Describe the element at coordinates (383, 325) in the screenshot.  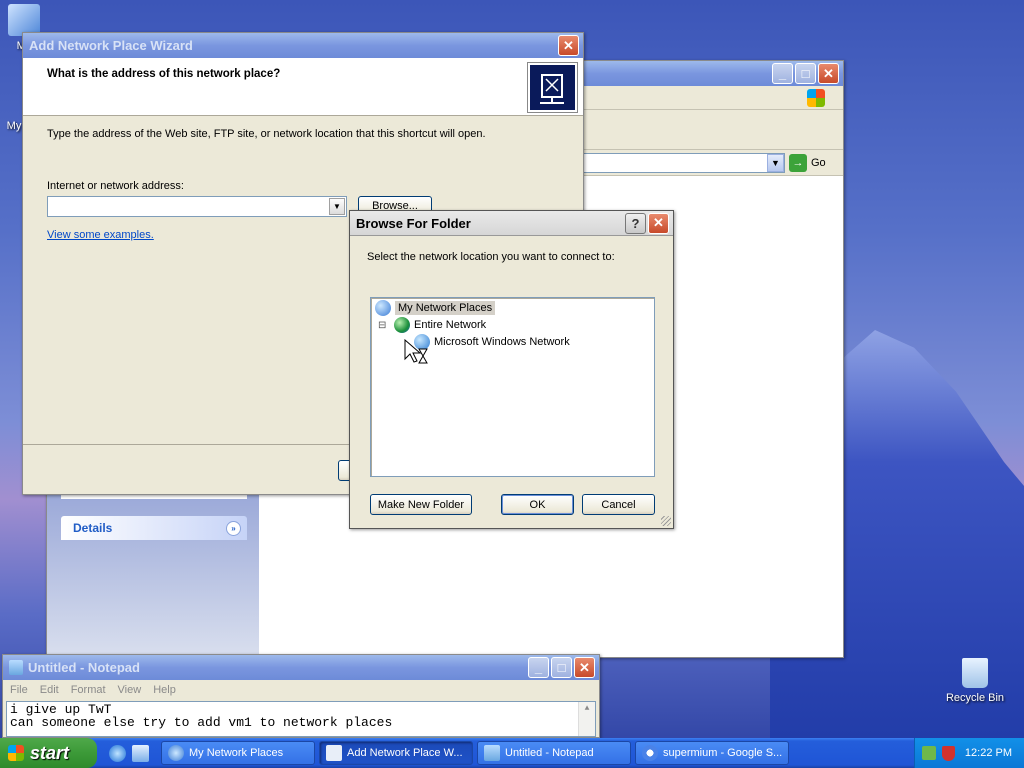
I see `collapse-icon: ⊟` at that location.